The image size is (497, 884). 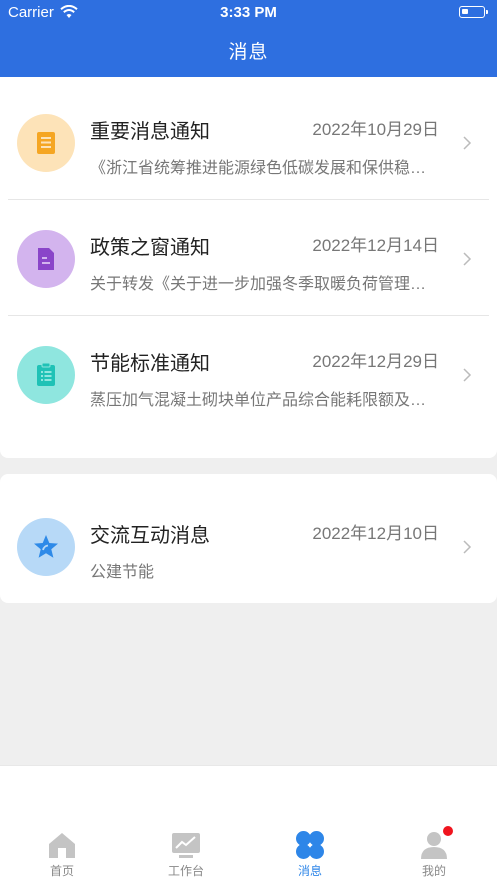 I want to click on receipt-icon-circle, so click(x=46, y=143).